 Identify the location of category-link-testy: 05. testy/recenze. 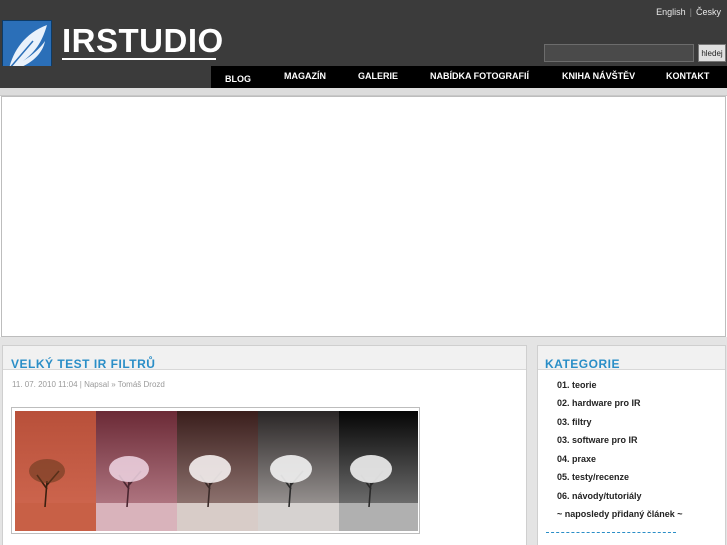
(593, 477).